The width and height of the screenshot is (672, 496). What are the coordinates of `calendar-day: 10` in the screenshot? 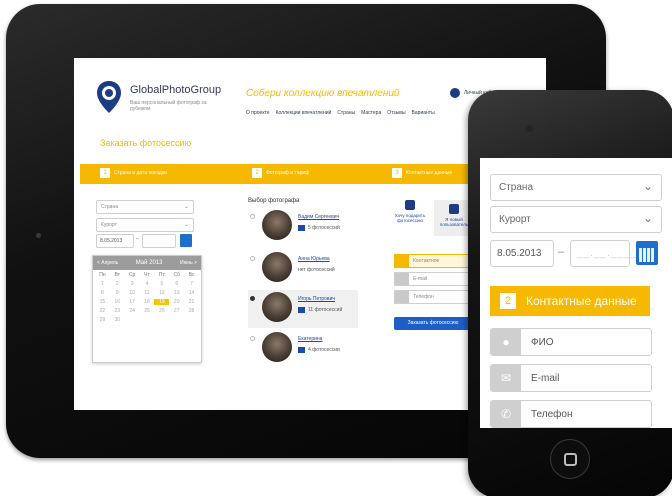 It's located at (132, 293).